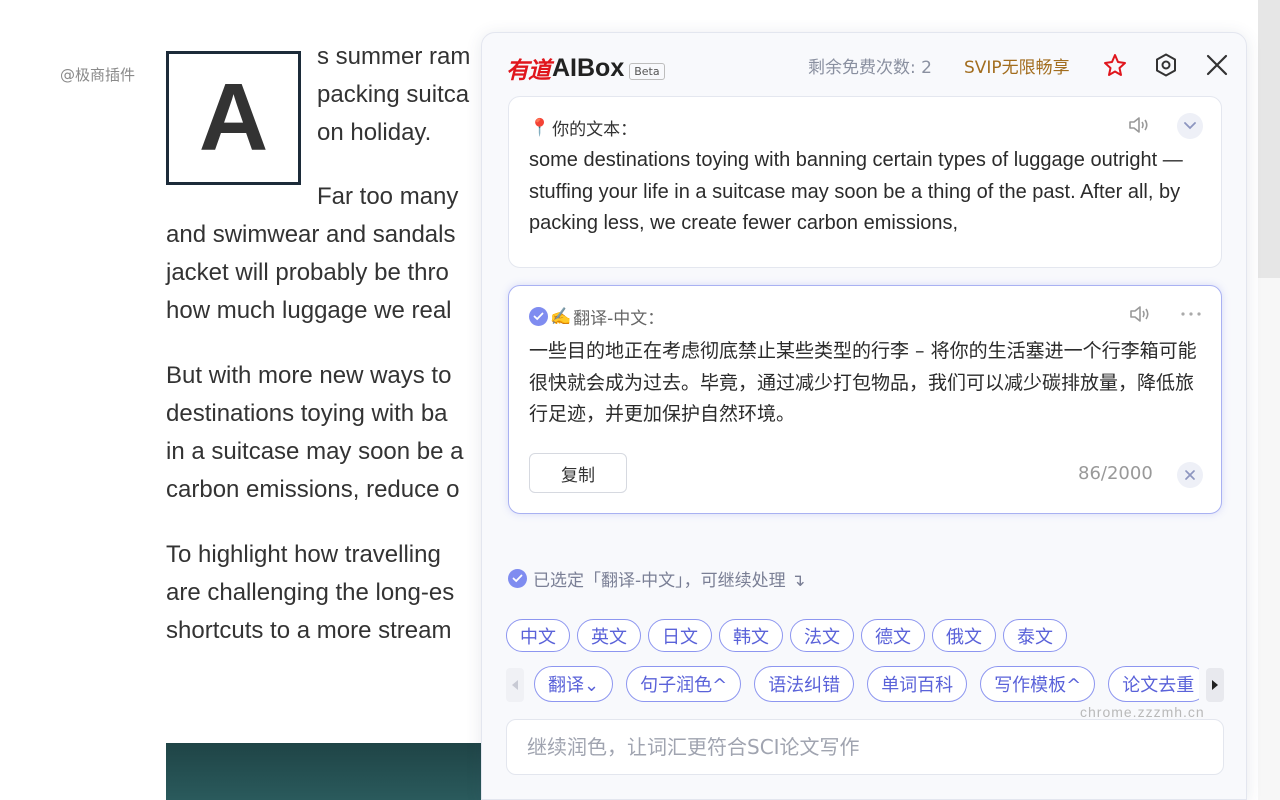 The image size is (1280, 800). What do you see at coordinates (964, 635) in the screenshot?
I see `language-chip: 俄文` at bounding box center [964, 635].